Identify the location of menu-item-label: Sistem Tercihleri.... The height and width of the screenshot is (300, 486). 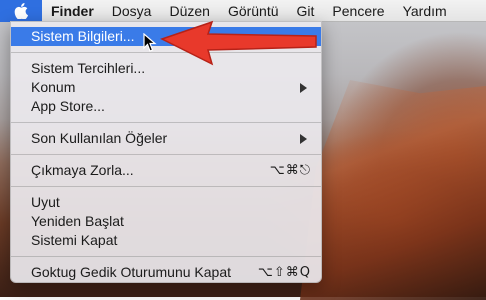
(88, 68).